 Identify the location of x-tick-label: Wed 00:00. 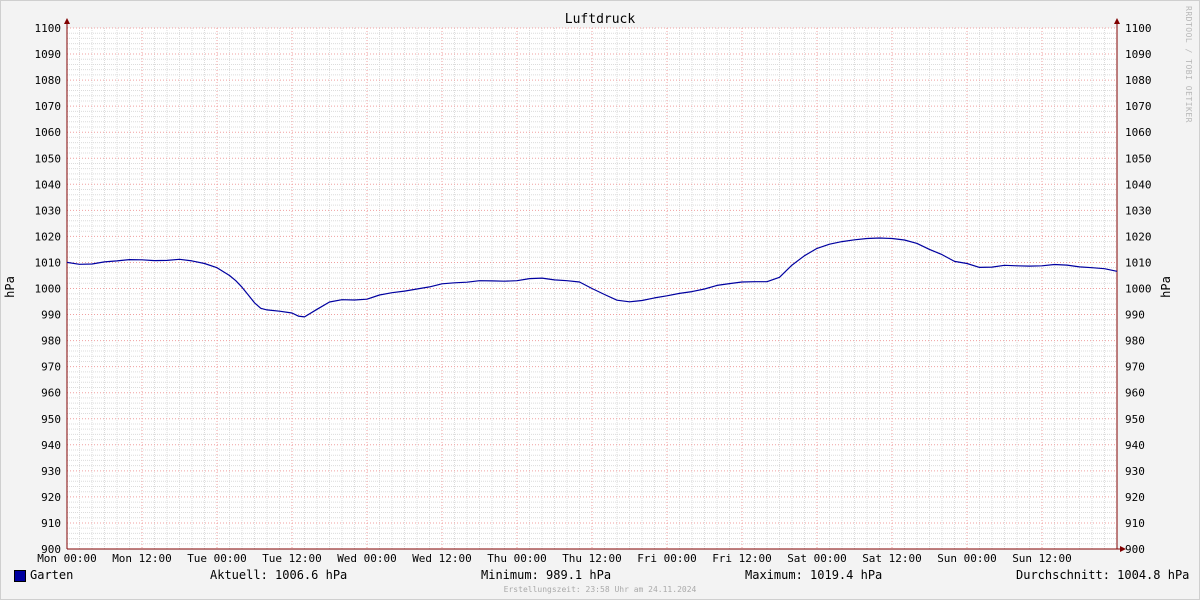
(367, 558).